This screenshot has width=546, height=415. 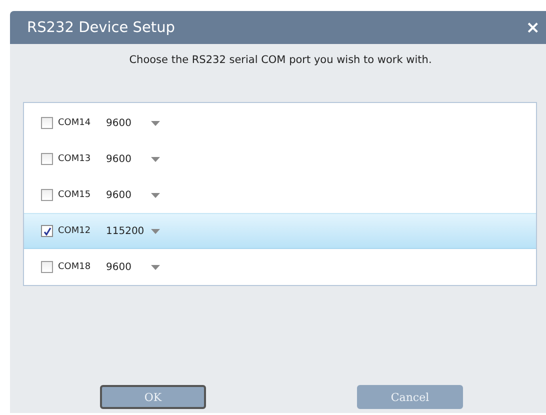 I want to click on close-button: ×, so click(x=533, y=28).